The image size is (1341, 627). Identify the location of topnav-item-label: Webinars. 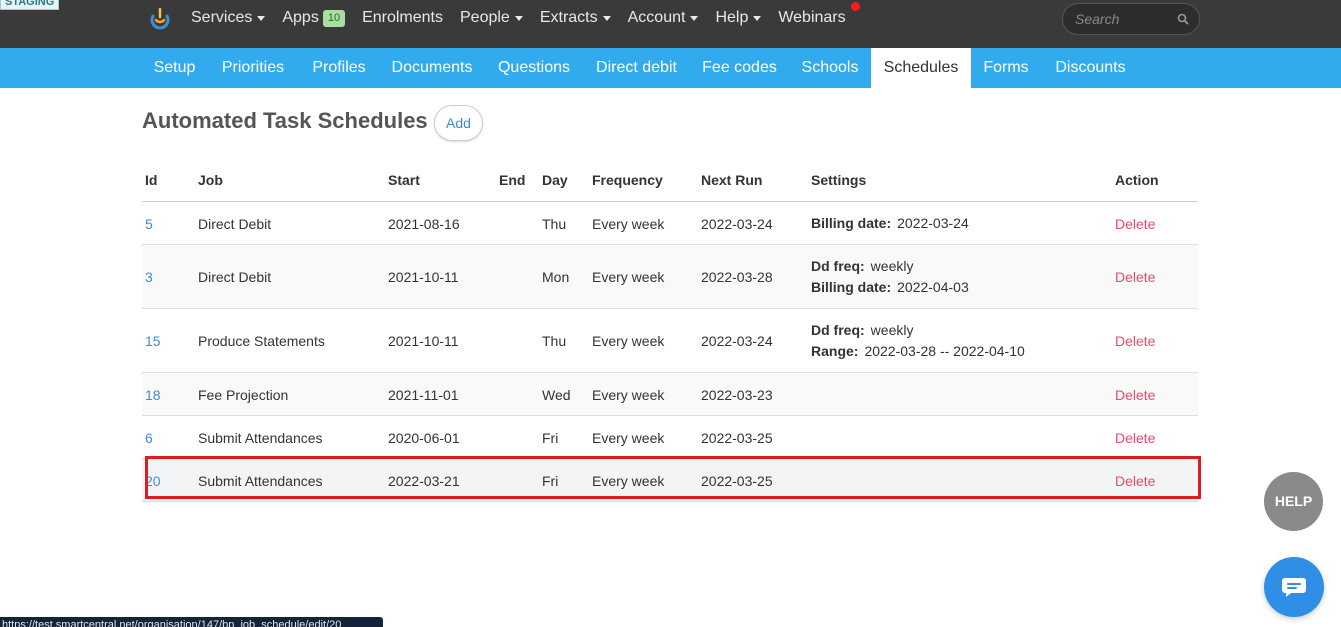
(812, 17).